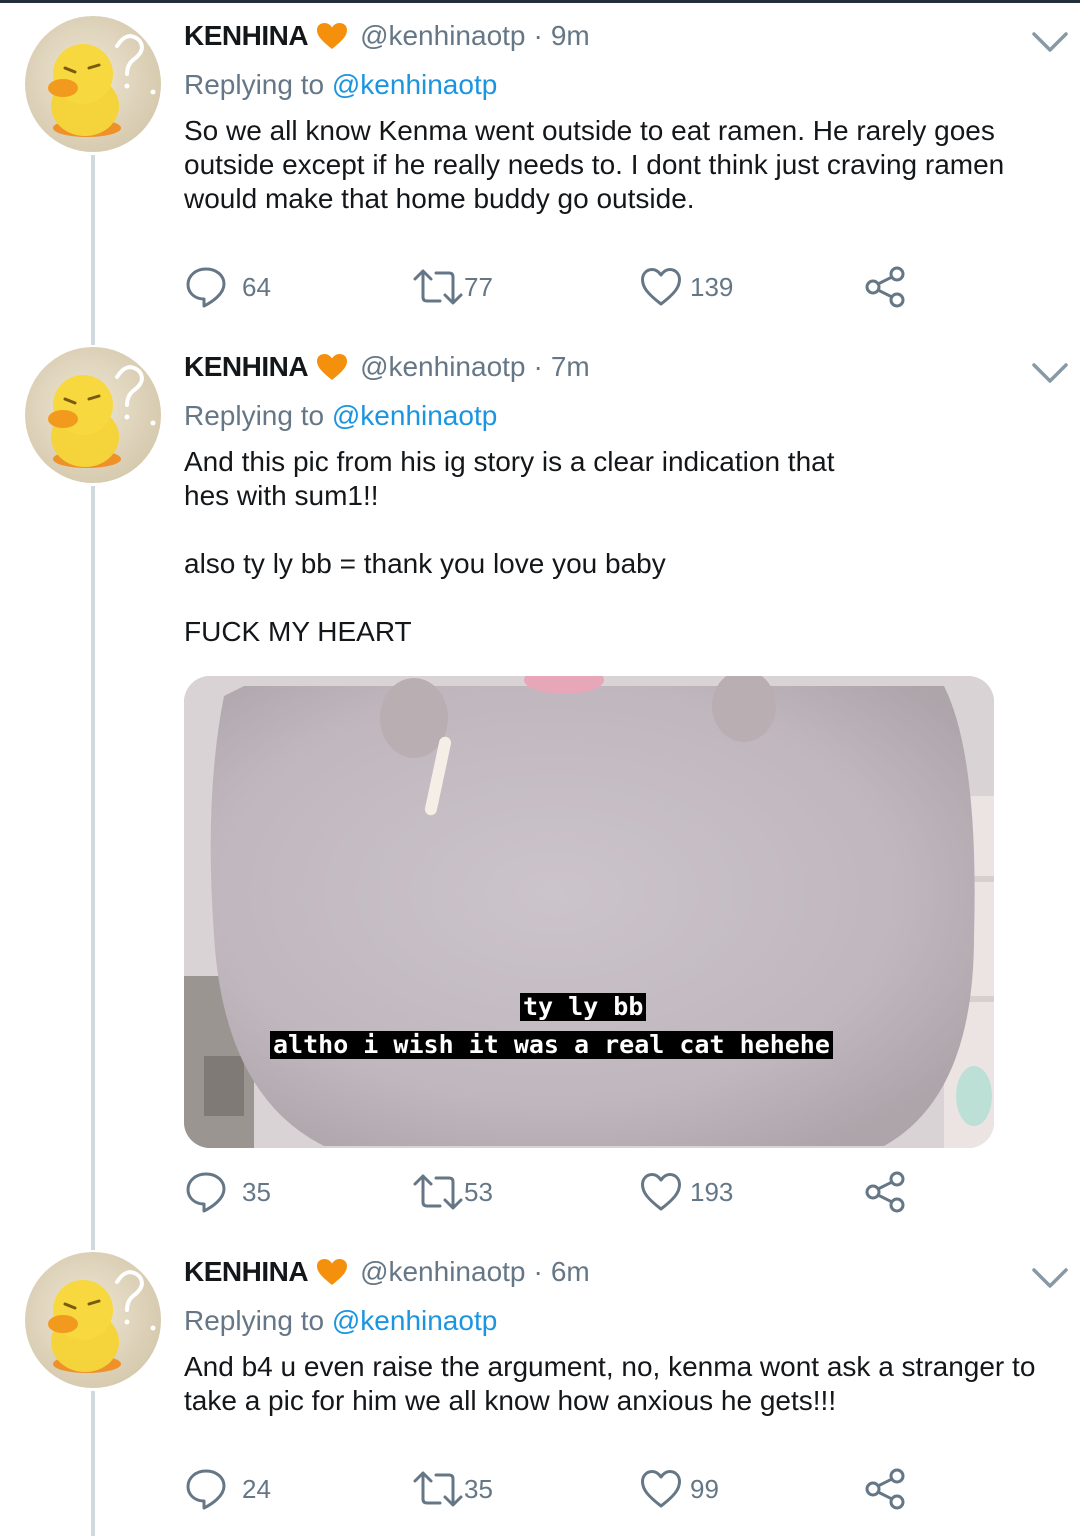 The image size is (1080, 1536). What do you see at coordinates (564, 1192) in the screenshot?
I see `tweet-actions: 35 53 193` at bounding box center [564, 1192].